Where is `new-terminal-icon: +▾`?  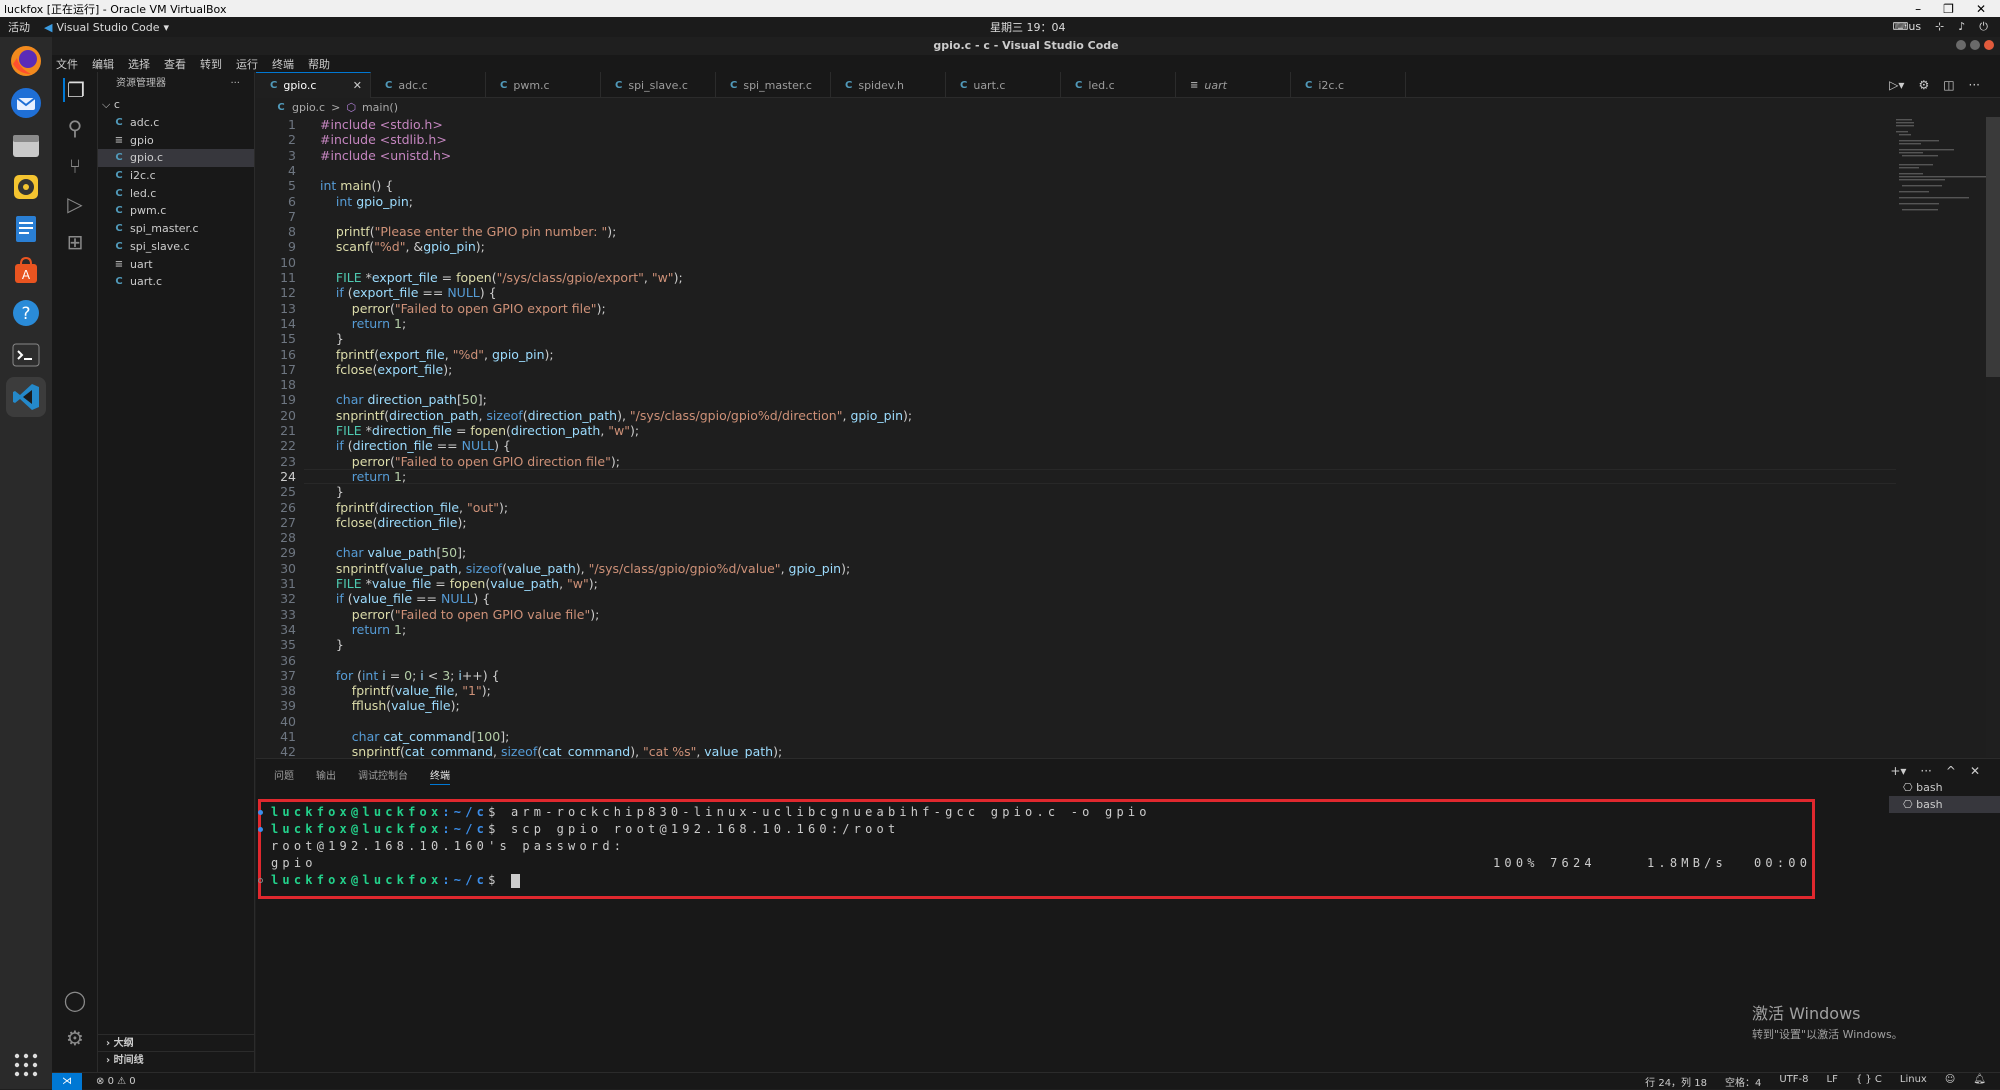
new-terminal-icon: +▾ is located at coordinates (1898, 771).